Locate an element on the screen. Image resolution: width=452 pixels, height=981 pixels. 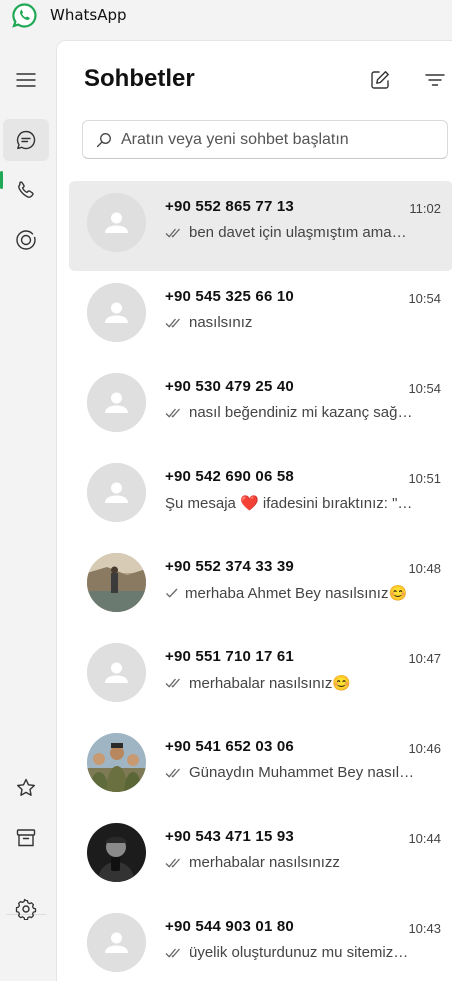
chats-tab is located at coordinates (26, 140).